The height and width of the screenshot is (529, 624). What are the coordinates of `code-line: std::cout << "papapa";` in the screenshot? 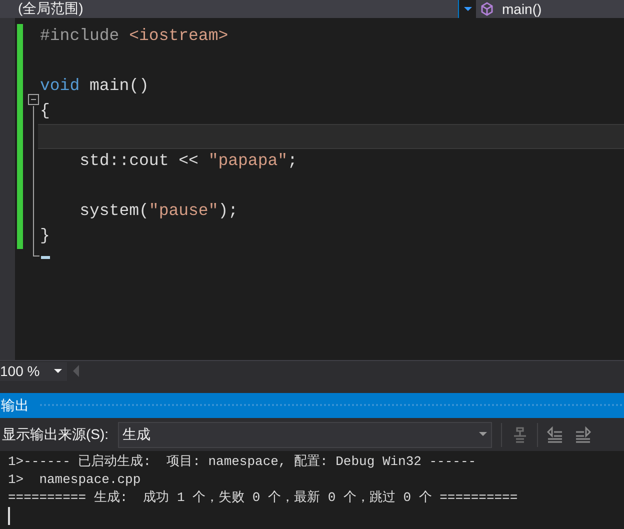 It's located at (188, 161).